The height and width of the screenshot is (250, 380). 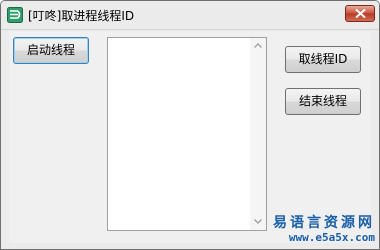 I want to click on end-thread-button: 结束线程, so click(x=323, y=101).